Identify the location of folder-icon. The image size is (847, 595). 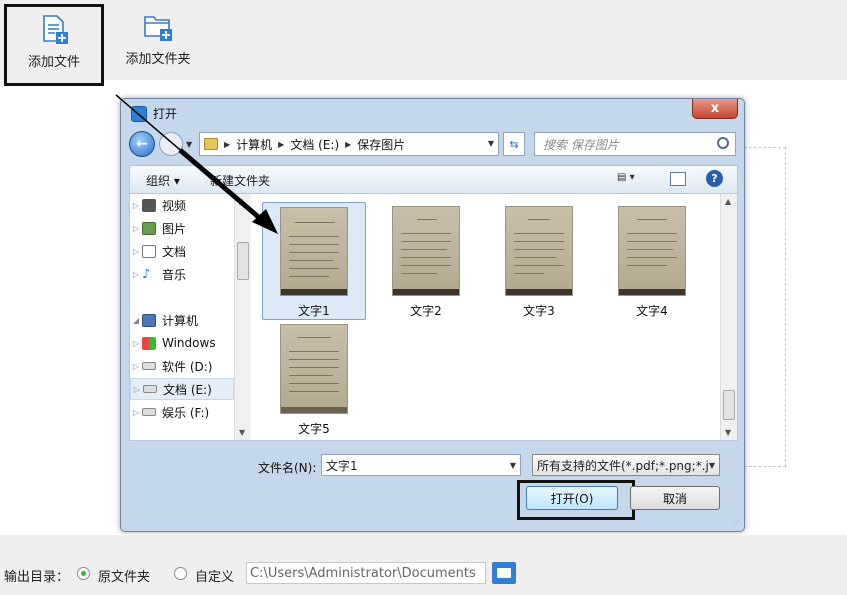
(211, 144).